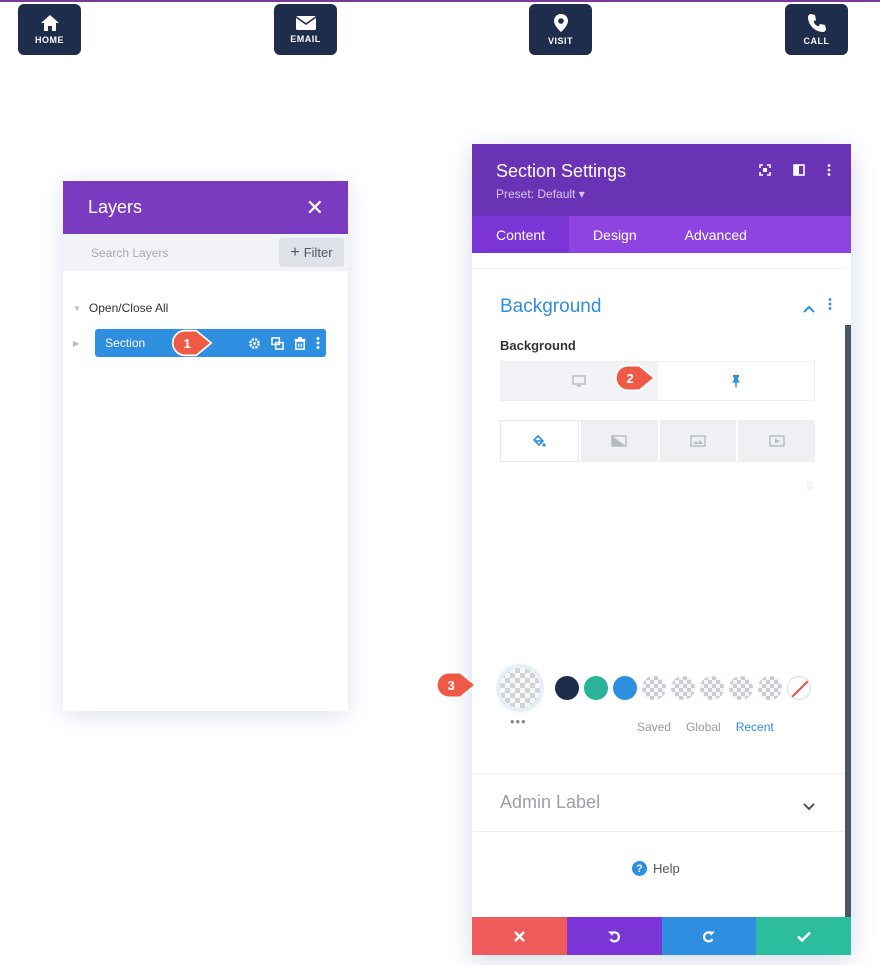 Image resolution: width=880 pixels, height=965 pixels. Describe the element at coordinates (635, 378) in the screenshot. I see `callout-marker-2: 2` at that location.